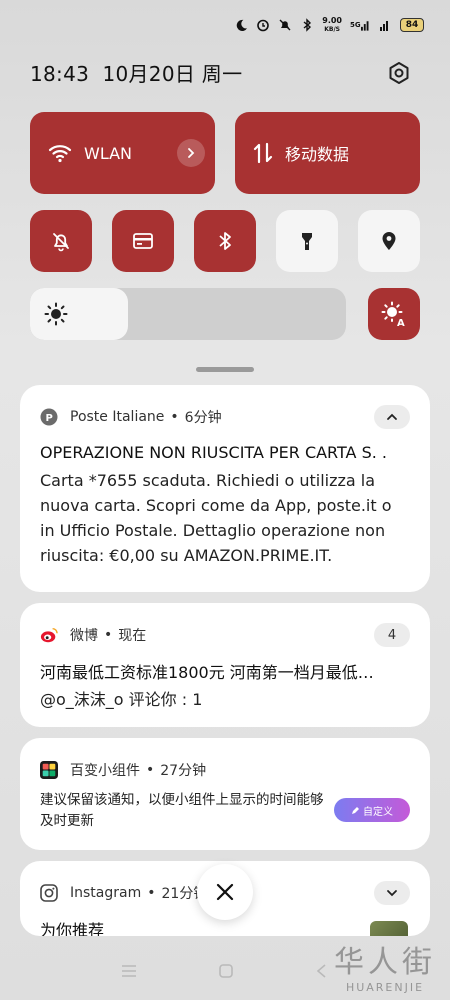  I want to click on net-speed: 9.00 KB/S, so click(332, 24).